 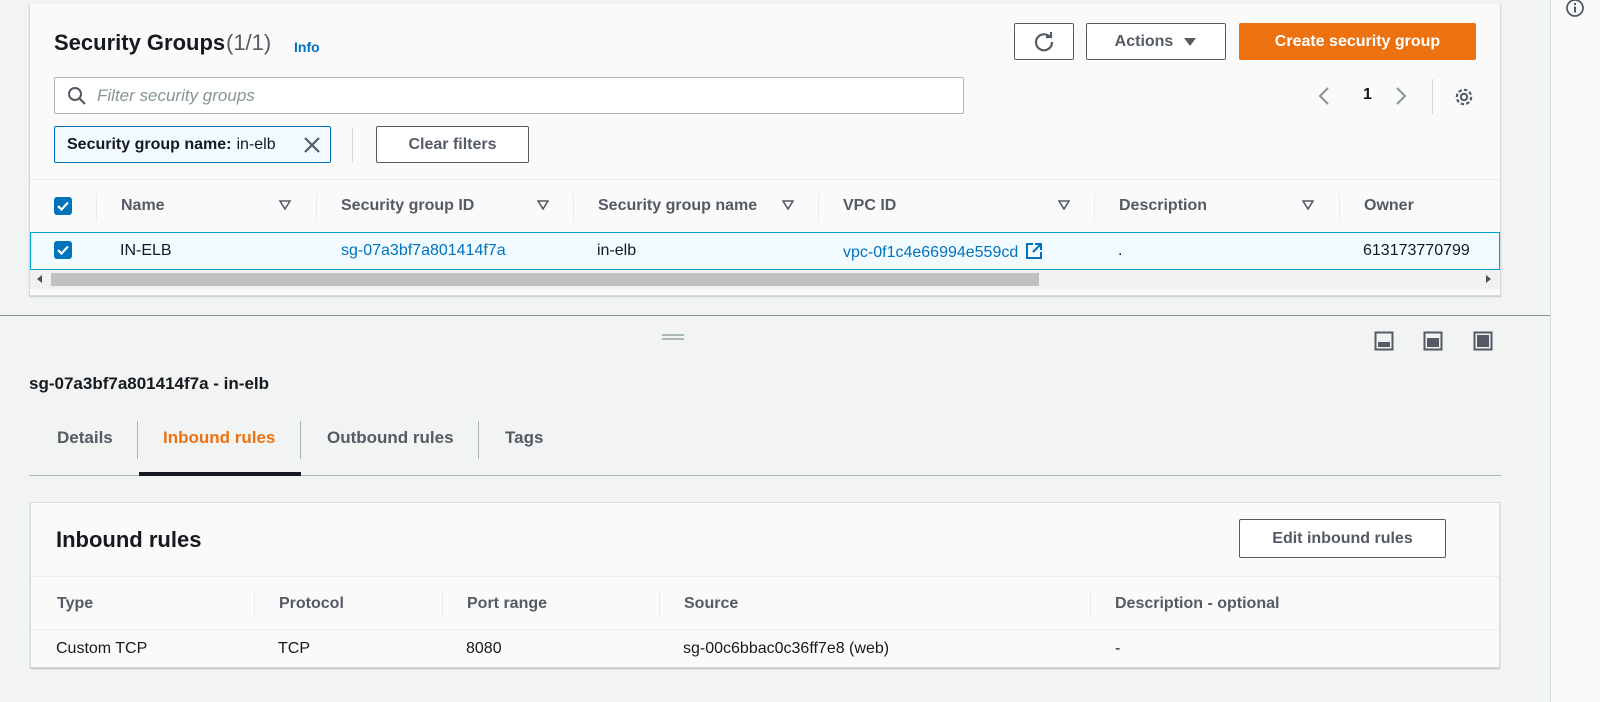 What do you see at coordinates (1432, 96) in the screenshot?
I see `pager-divider` at bounding box center [1432, 96].